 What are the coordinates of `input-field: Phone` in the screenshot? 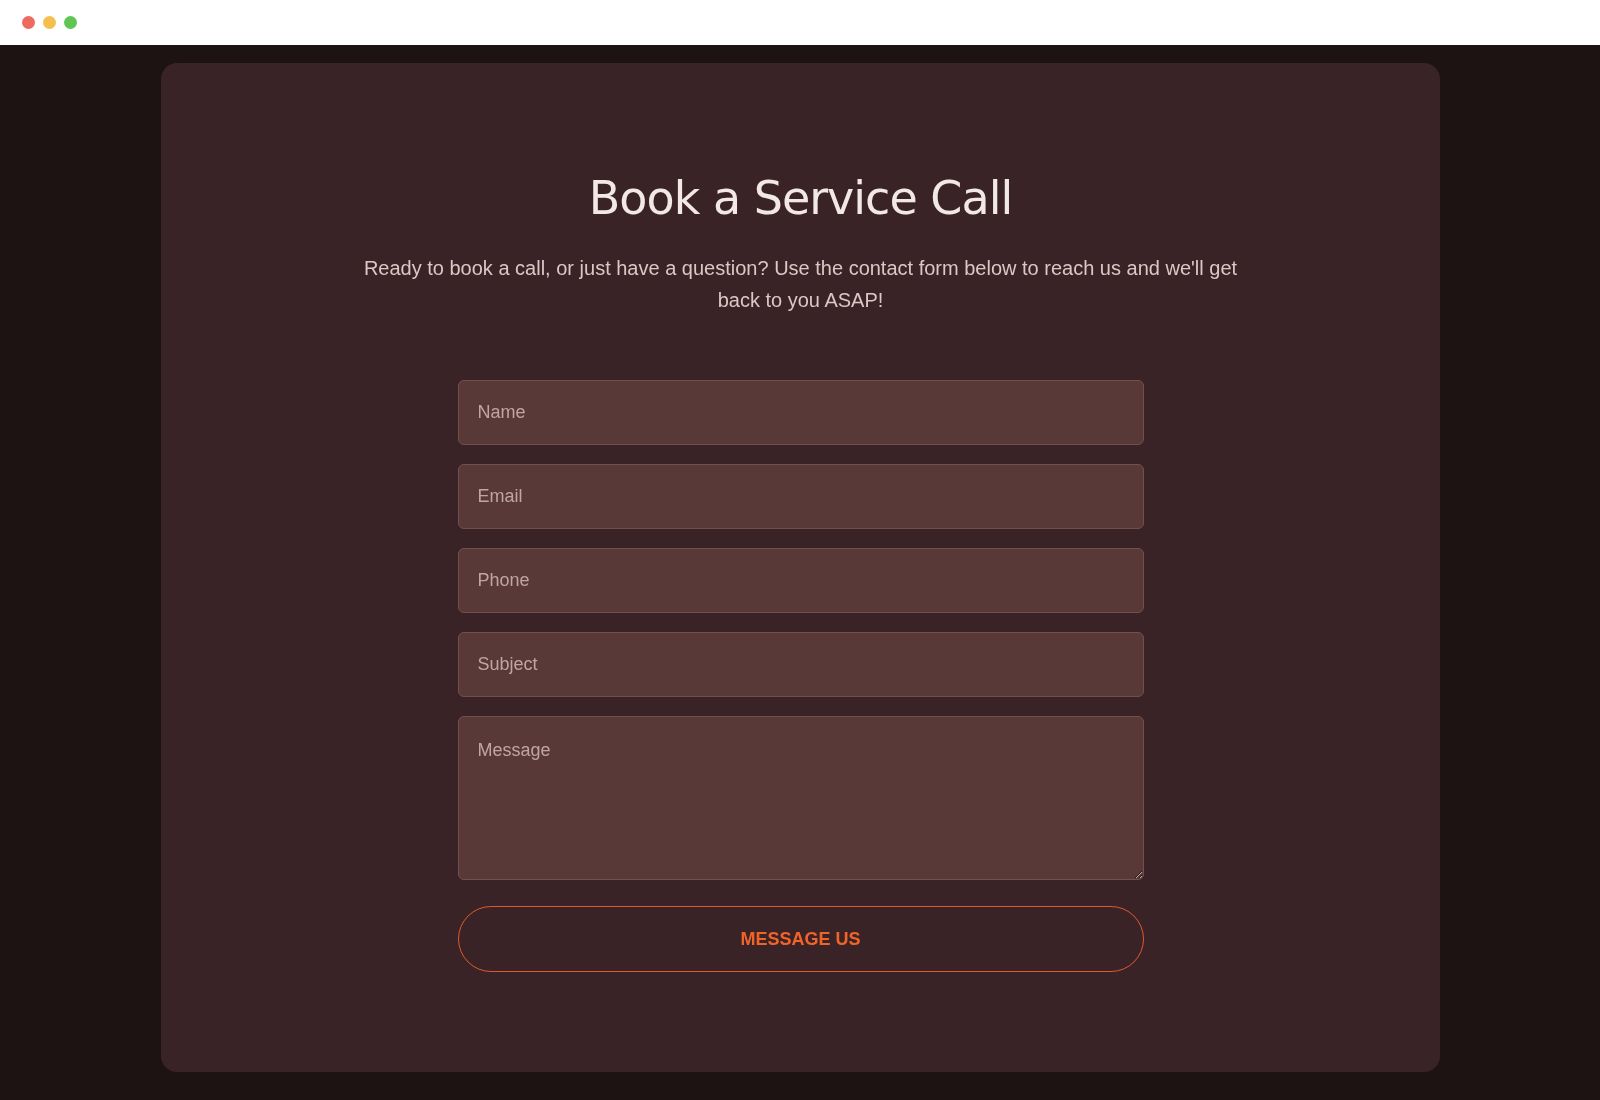 It's located at (800, 581).